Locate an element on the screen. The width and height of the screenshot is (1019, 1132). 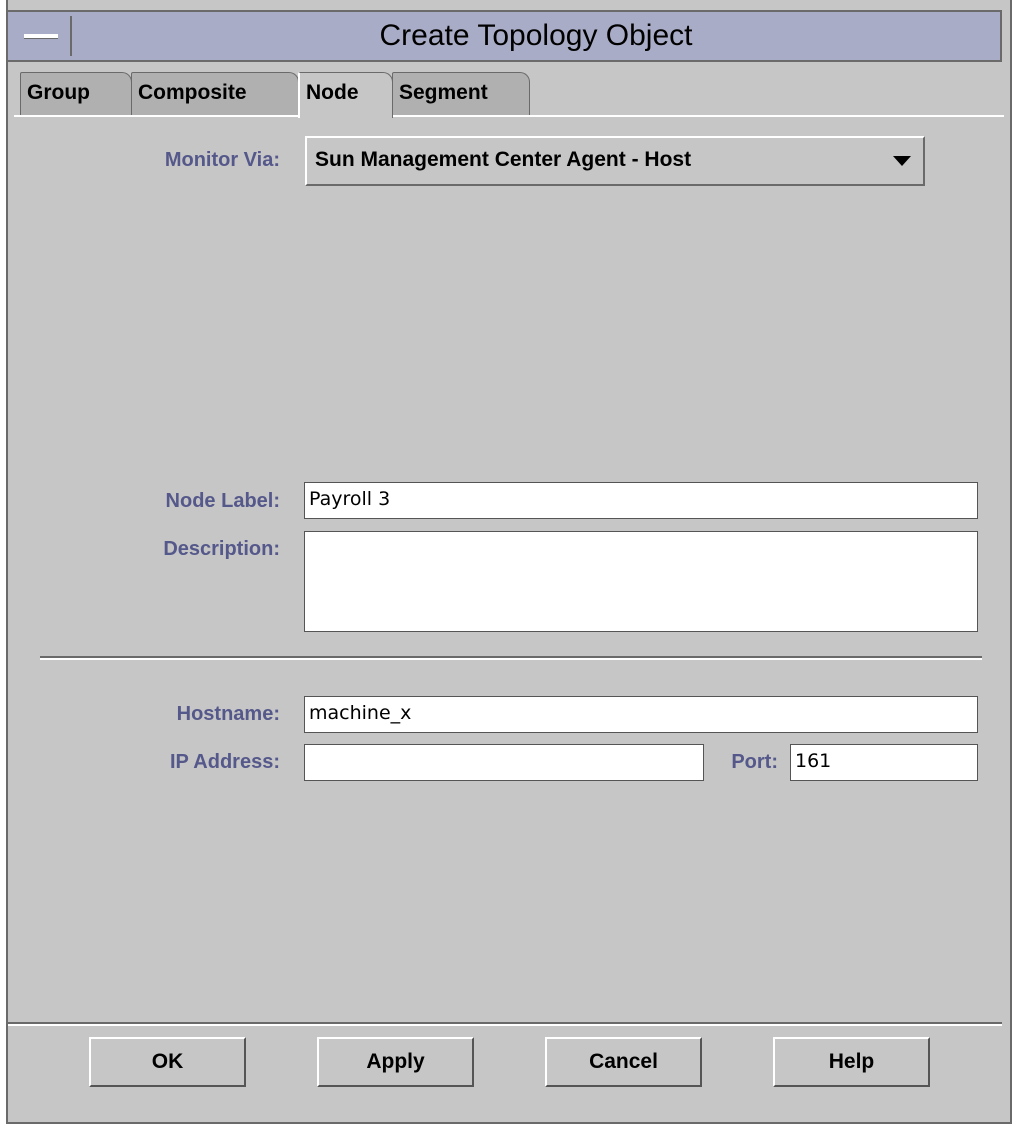
description-textarea is located at coordinates (641, 581).